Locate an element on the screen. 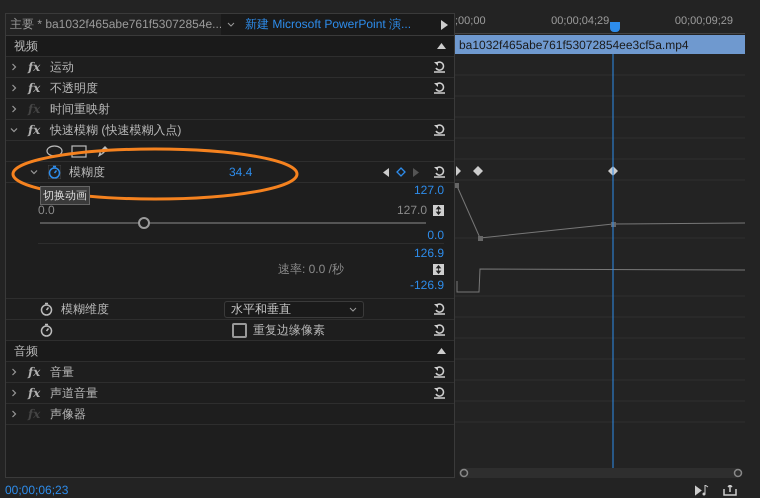  velocity-max-value: 126.9 is located at coordinates (429, 253).